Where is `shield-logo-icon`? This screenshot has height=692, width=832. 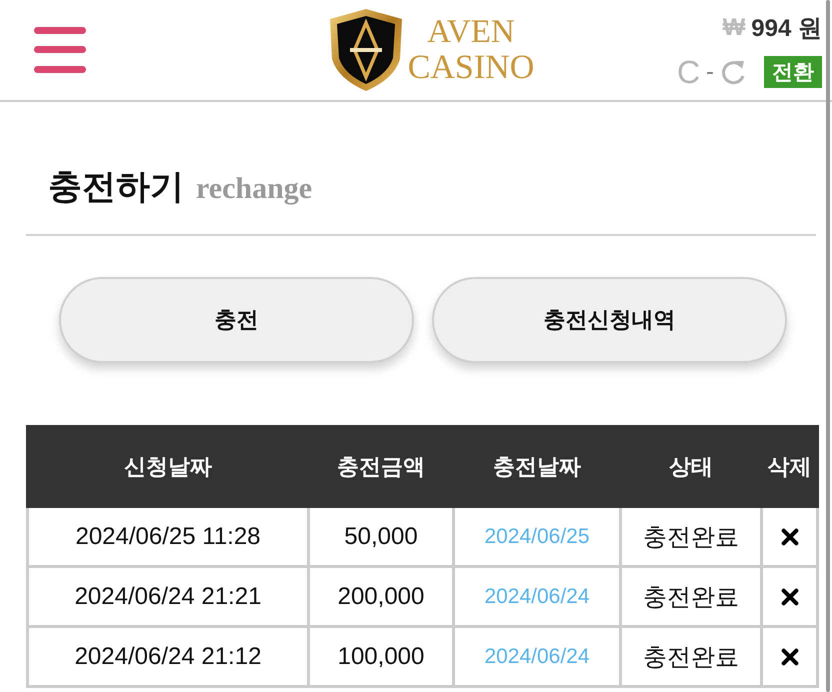
shield-logo-icon is located at coordinates (366, 50).